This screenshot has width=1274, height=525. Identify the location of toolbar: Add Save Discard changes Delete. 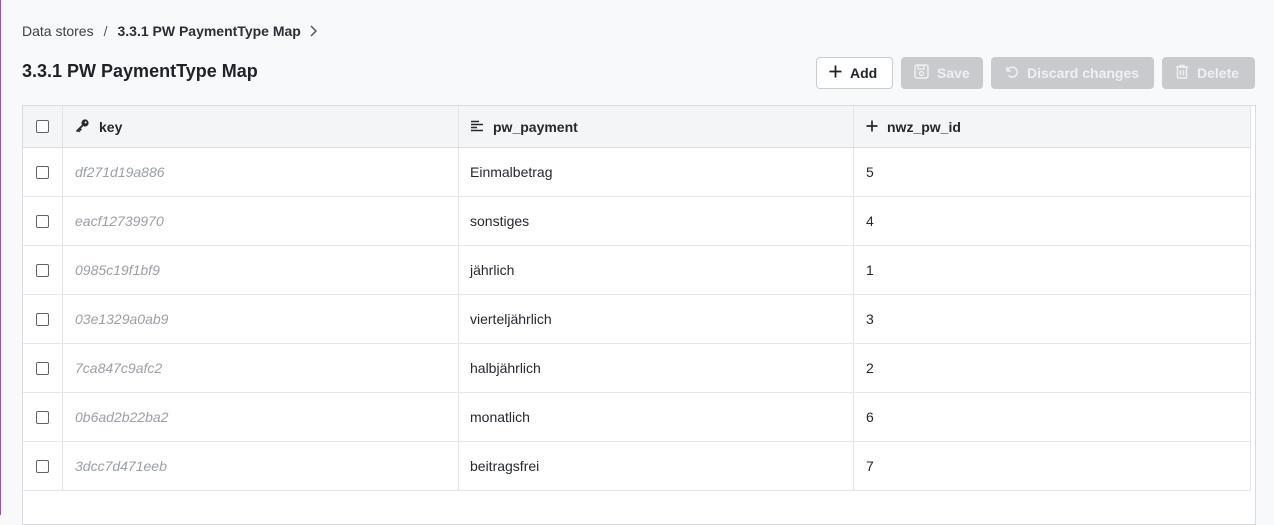
(1035, 73).